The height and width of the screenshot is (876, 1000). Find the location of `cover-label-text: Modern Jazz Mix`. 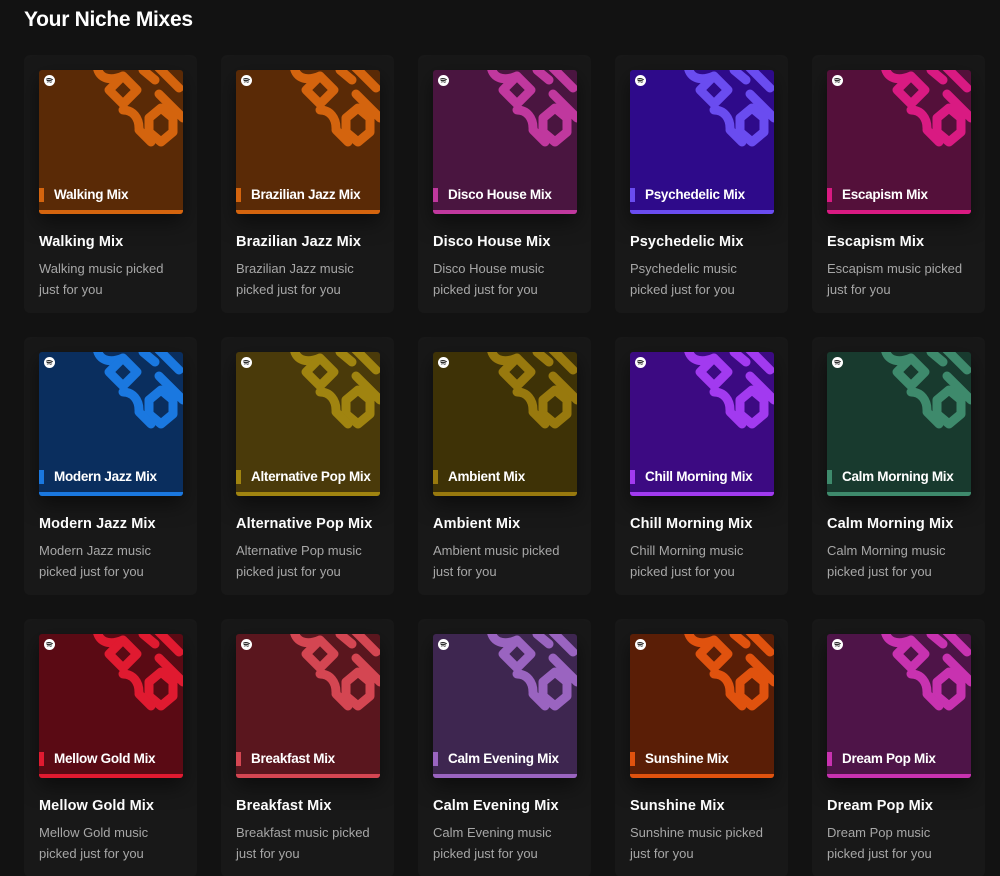

cover-label-text: Modern Jazz Mix is located at coordinates (105, 476).